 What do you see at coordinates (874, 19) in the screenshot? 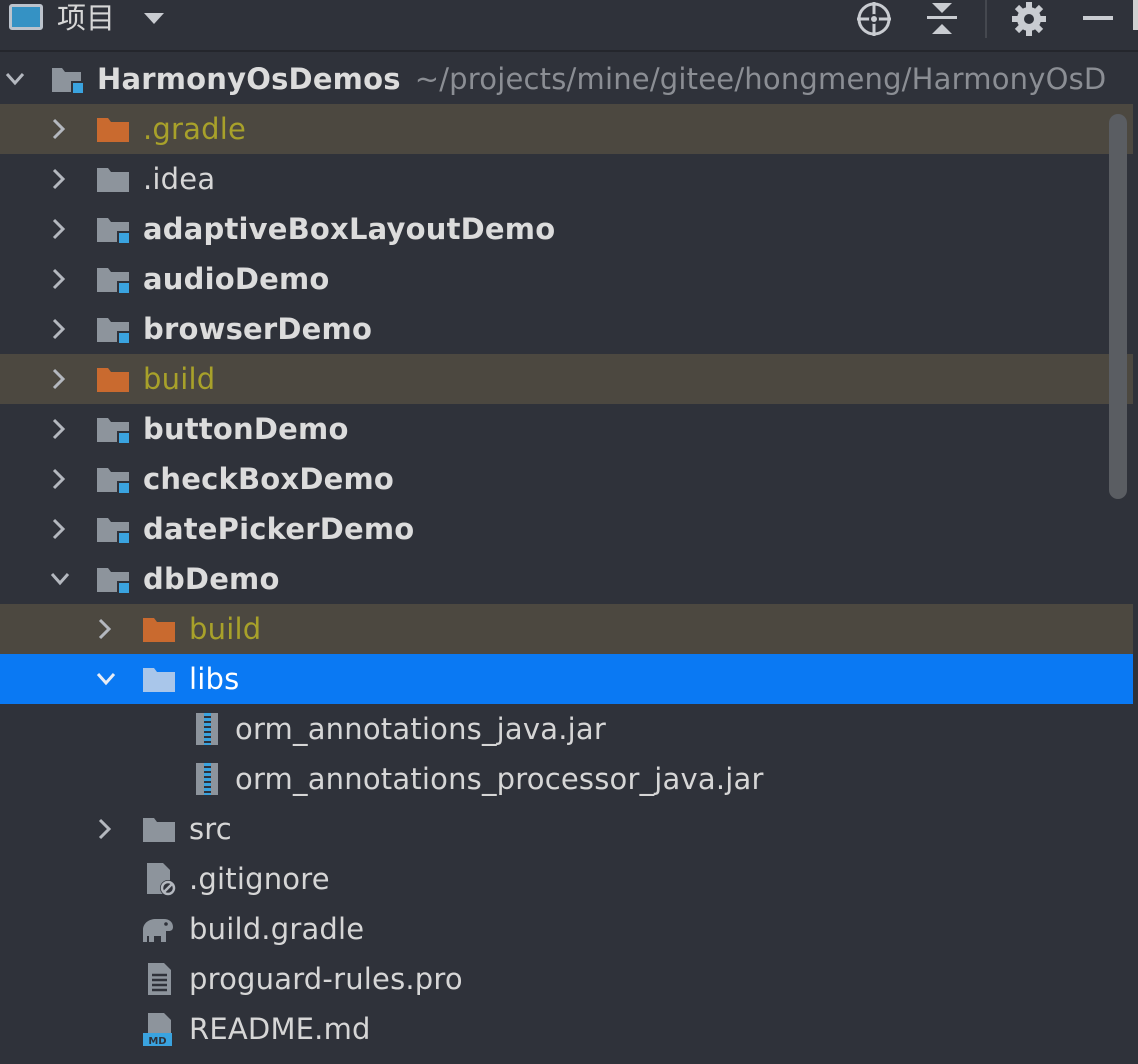
I see `locate-target-icon` at bounding box center [874, 19].